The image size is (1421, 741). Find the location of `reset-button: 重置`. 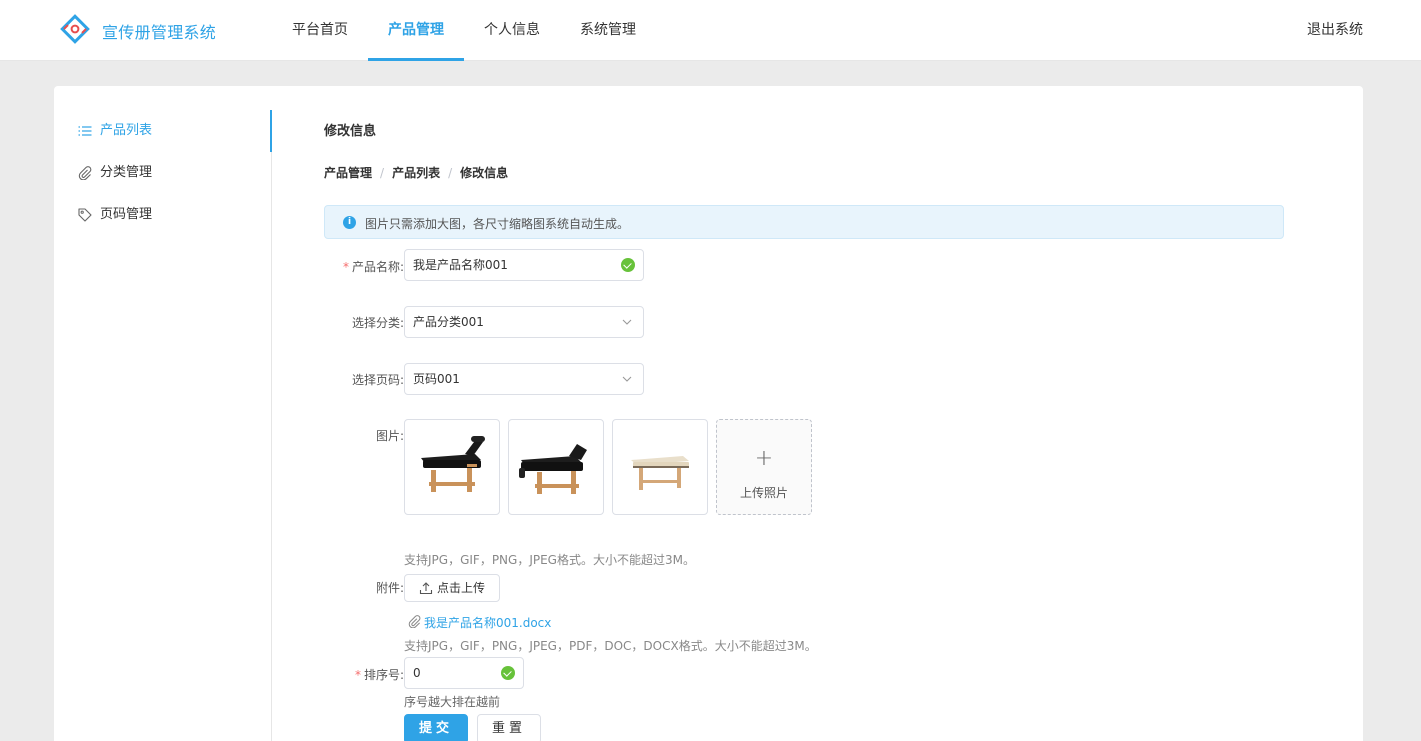

reset-button: 重置 is located at coordinates (509, 727).